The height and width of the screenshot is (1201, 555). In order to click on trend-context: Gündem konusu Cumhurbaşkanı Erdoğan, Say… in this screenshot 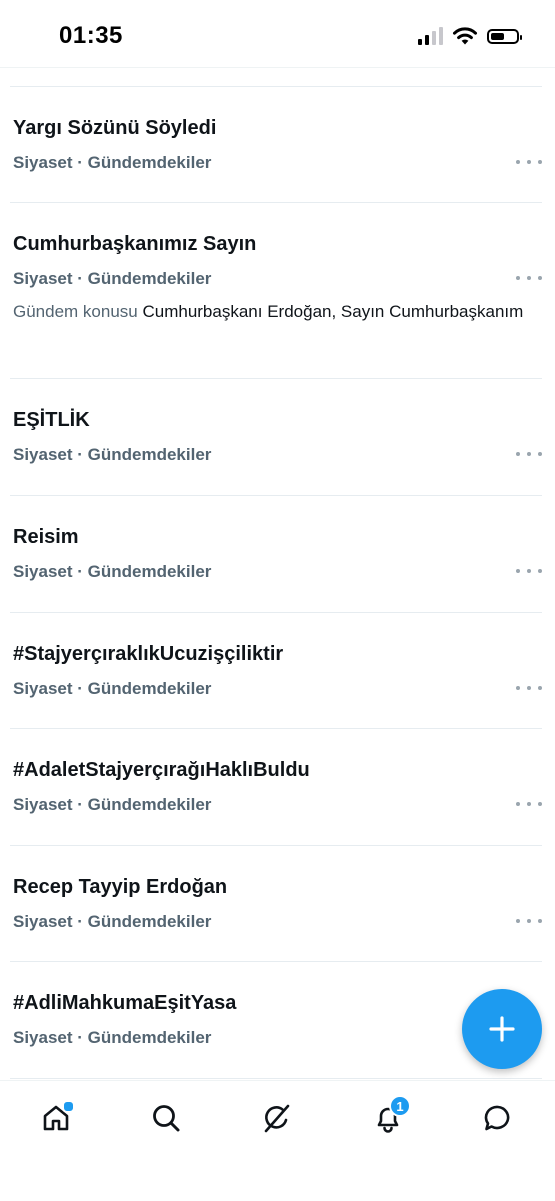, I will do `click(276, 312)`.